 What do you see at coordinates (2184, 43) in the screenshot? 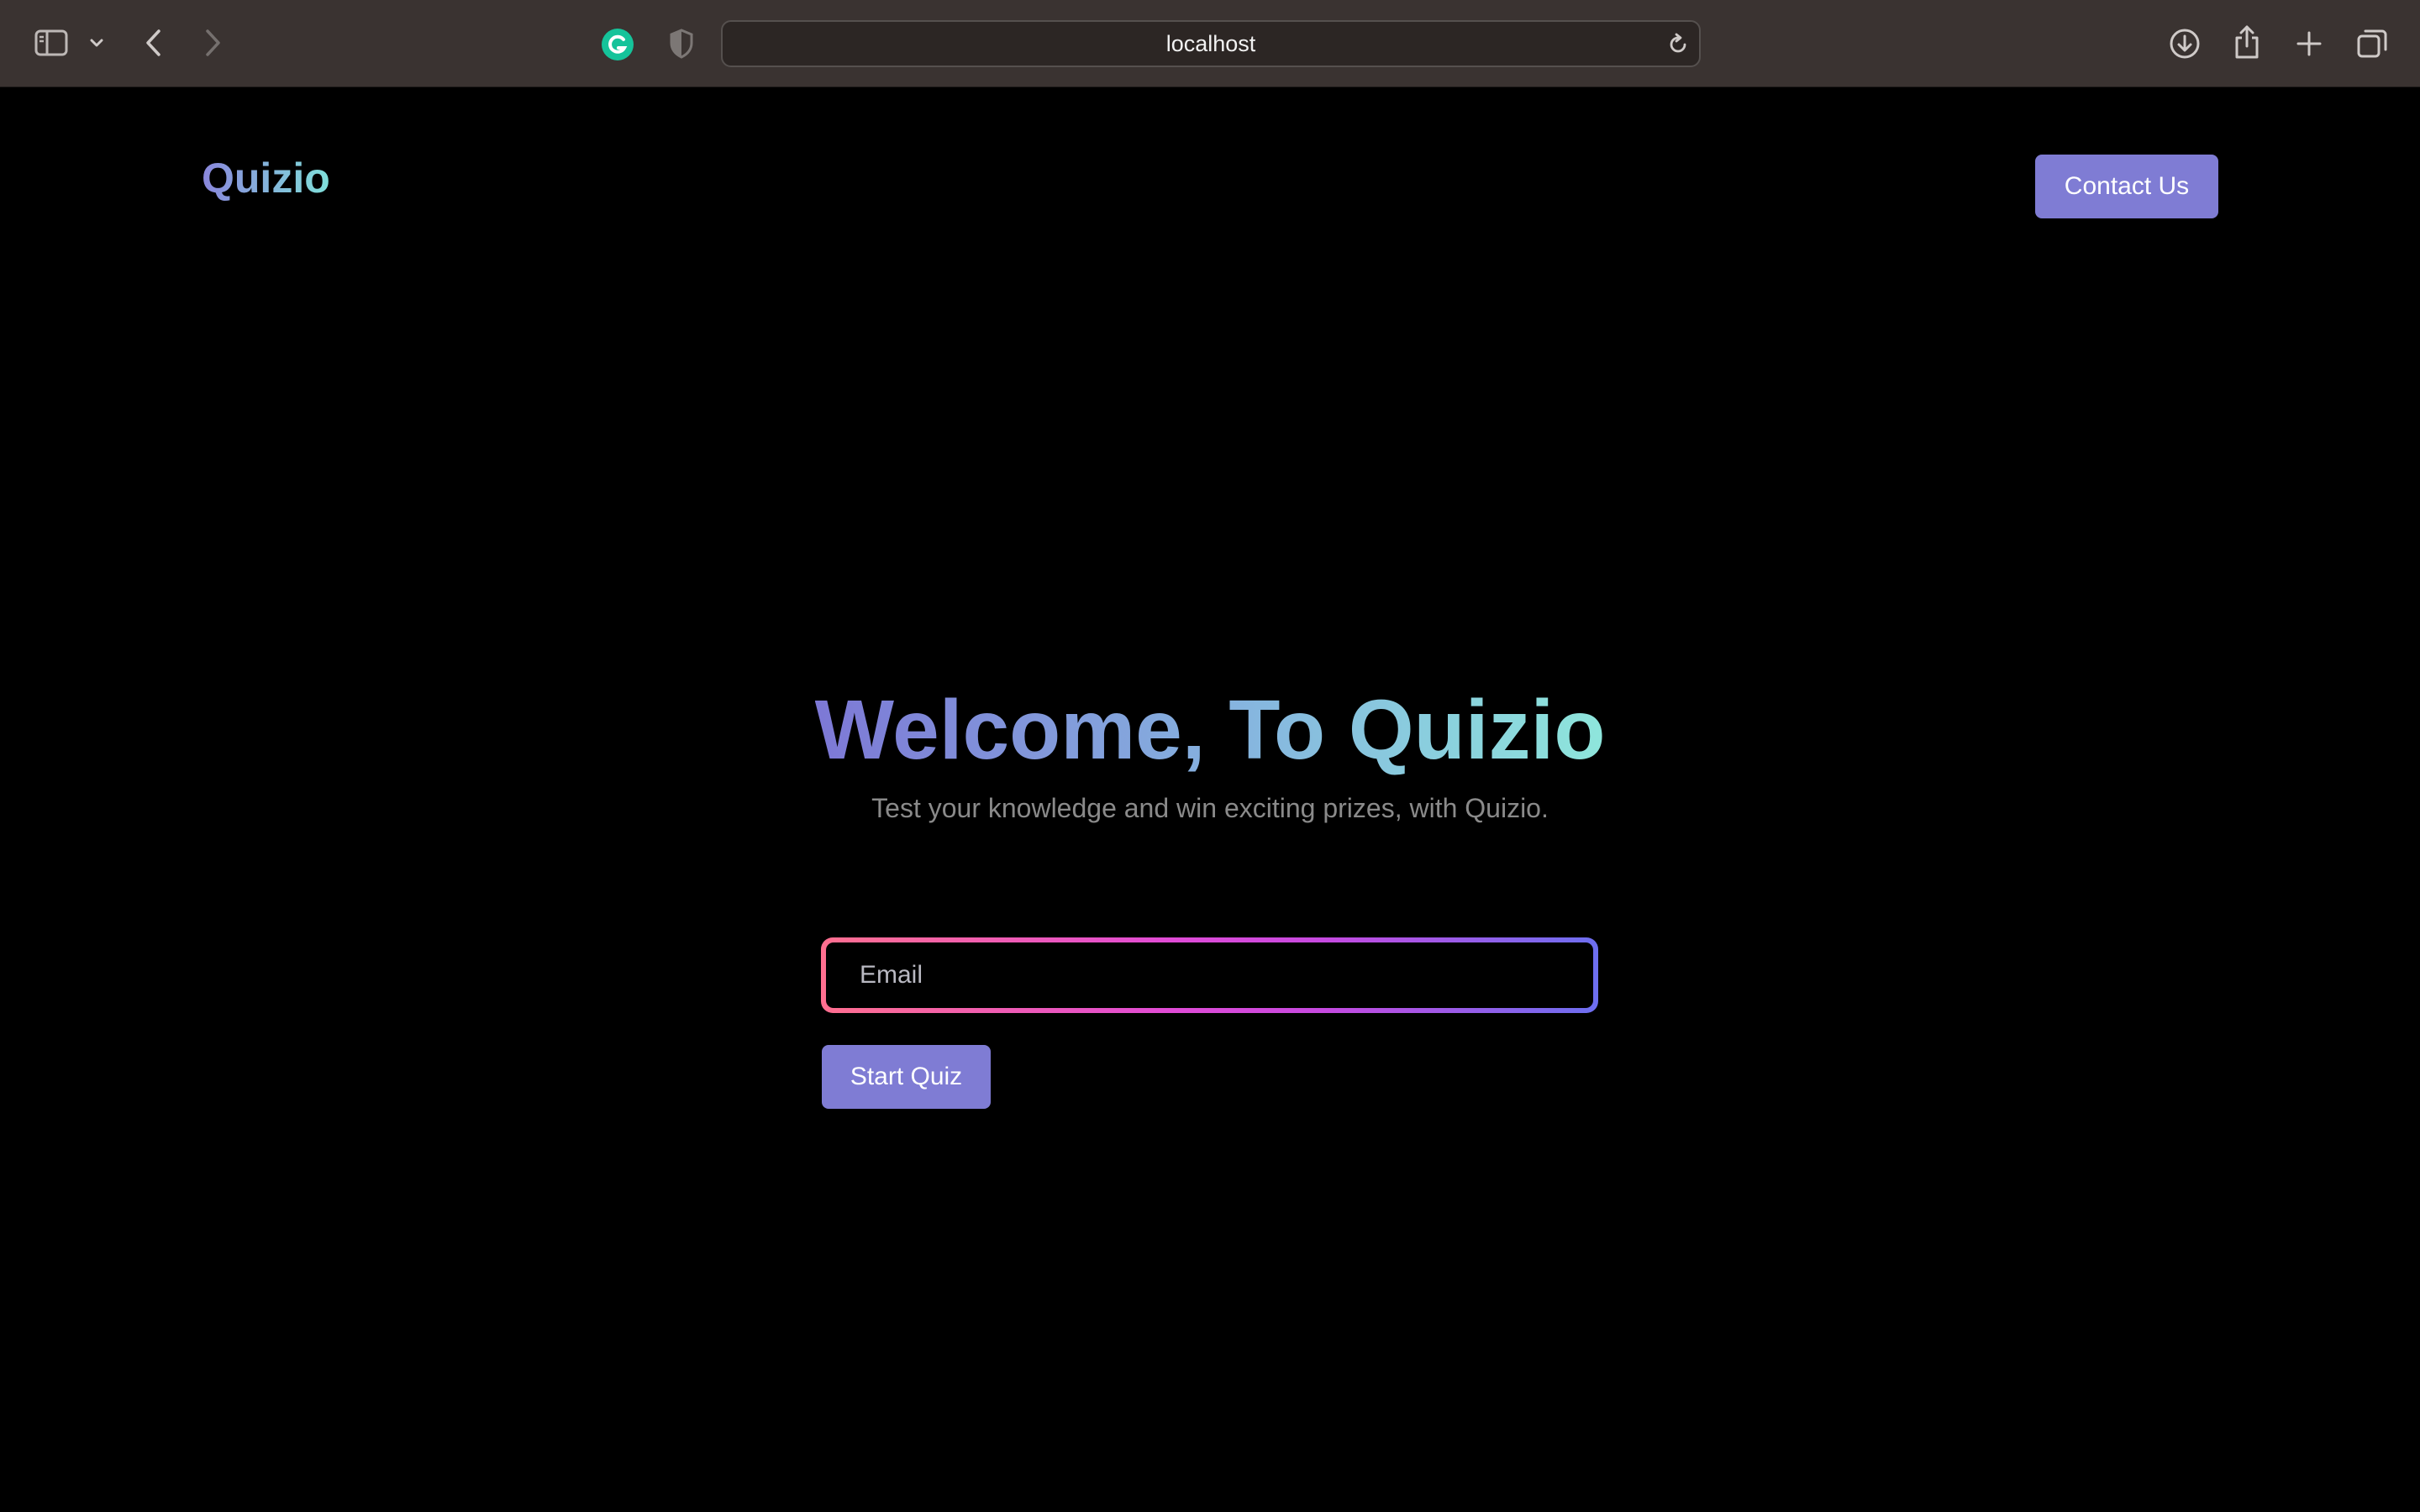
I see `download-icon` at bounding box center [2184, 43].